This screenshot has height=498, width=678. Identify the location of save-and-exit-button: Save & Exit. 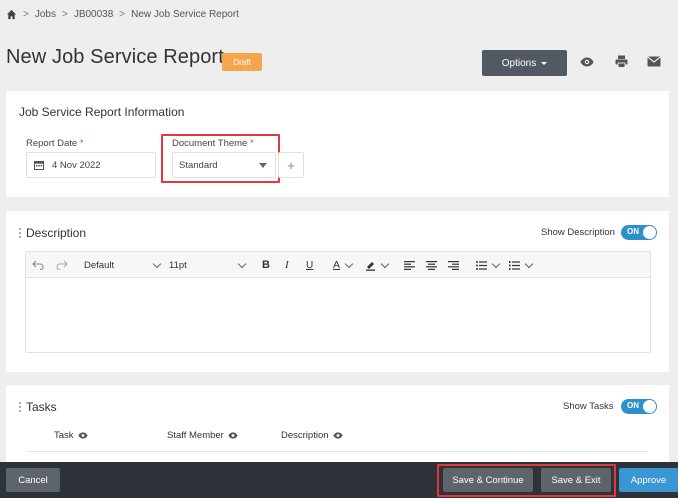
(576, 480).